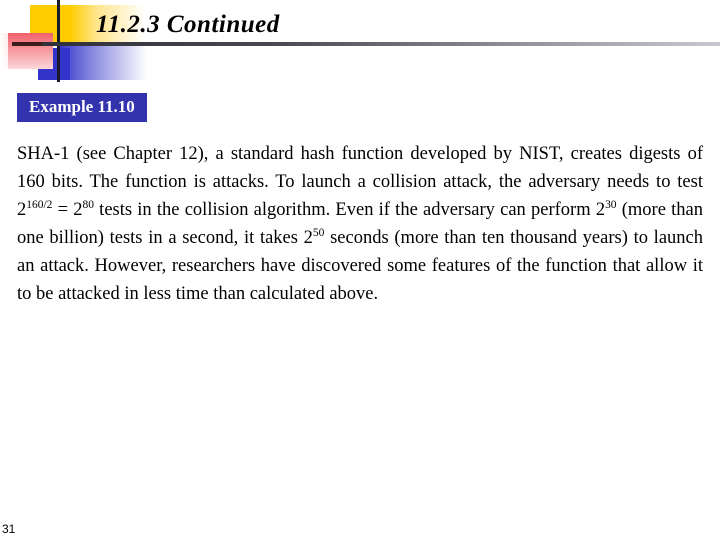 The width and height of the screenshot is (720, 540). What do you see at coordinates (22, 210) in the screenshot?
I see `eq1-base: 2` at bounding box center [22, 210].